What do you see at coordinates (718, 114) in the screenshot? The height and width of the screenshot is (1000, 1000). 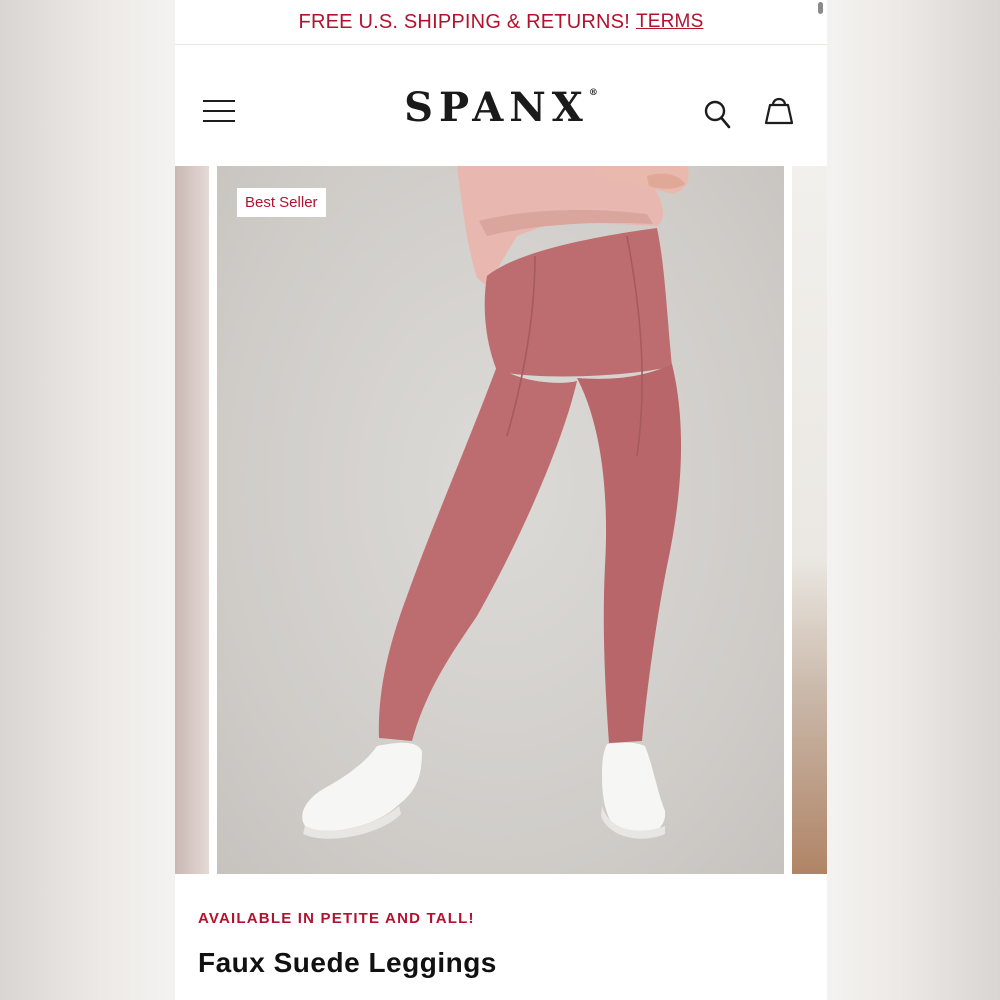 I see `search-icon` at bounding box center [718, 114].